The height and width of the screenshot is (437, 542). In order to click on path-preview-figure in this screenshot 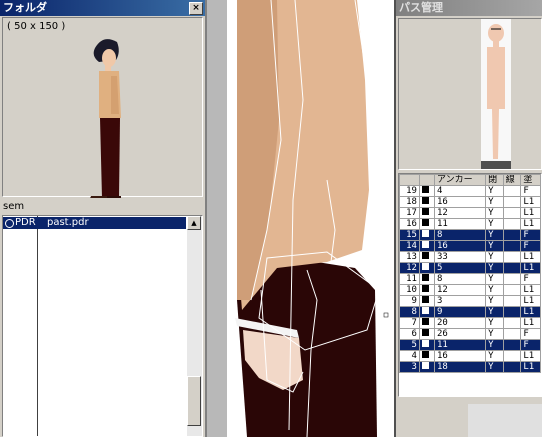, I will do `click(496, 94)`.